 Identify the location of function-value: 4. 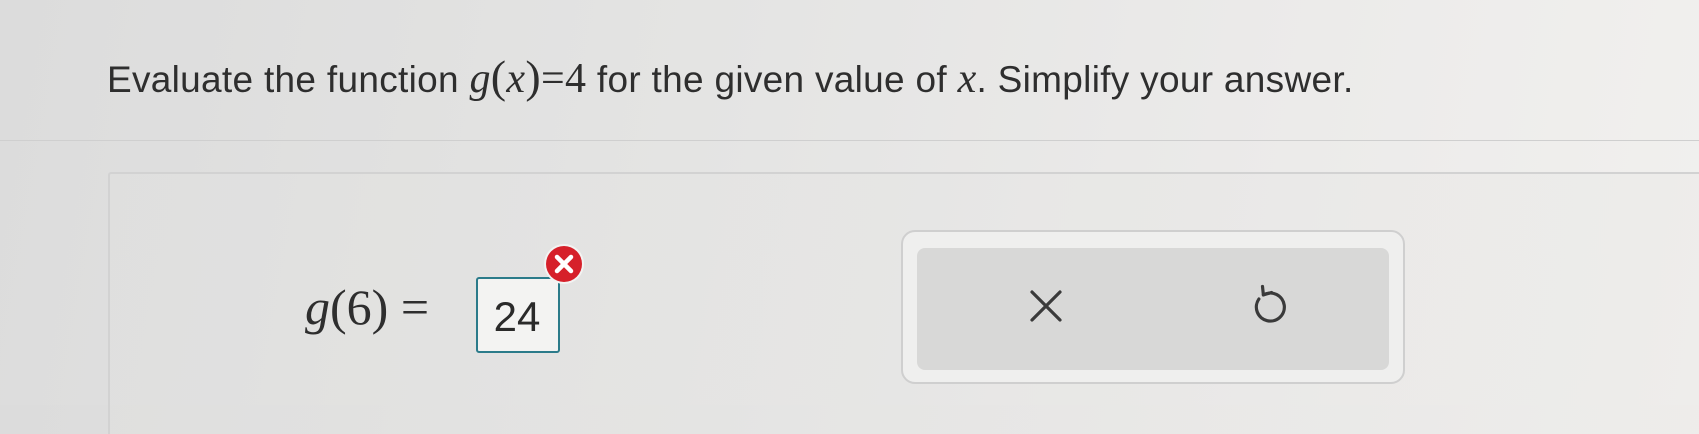
(575, 79).